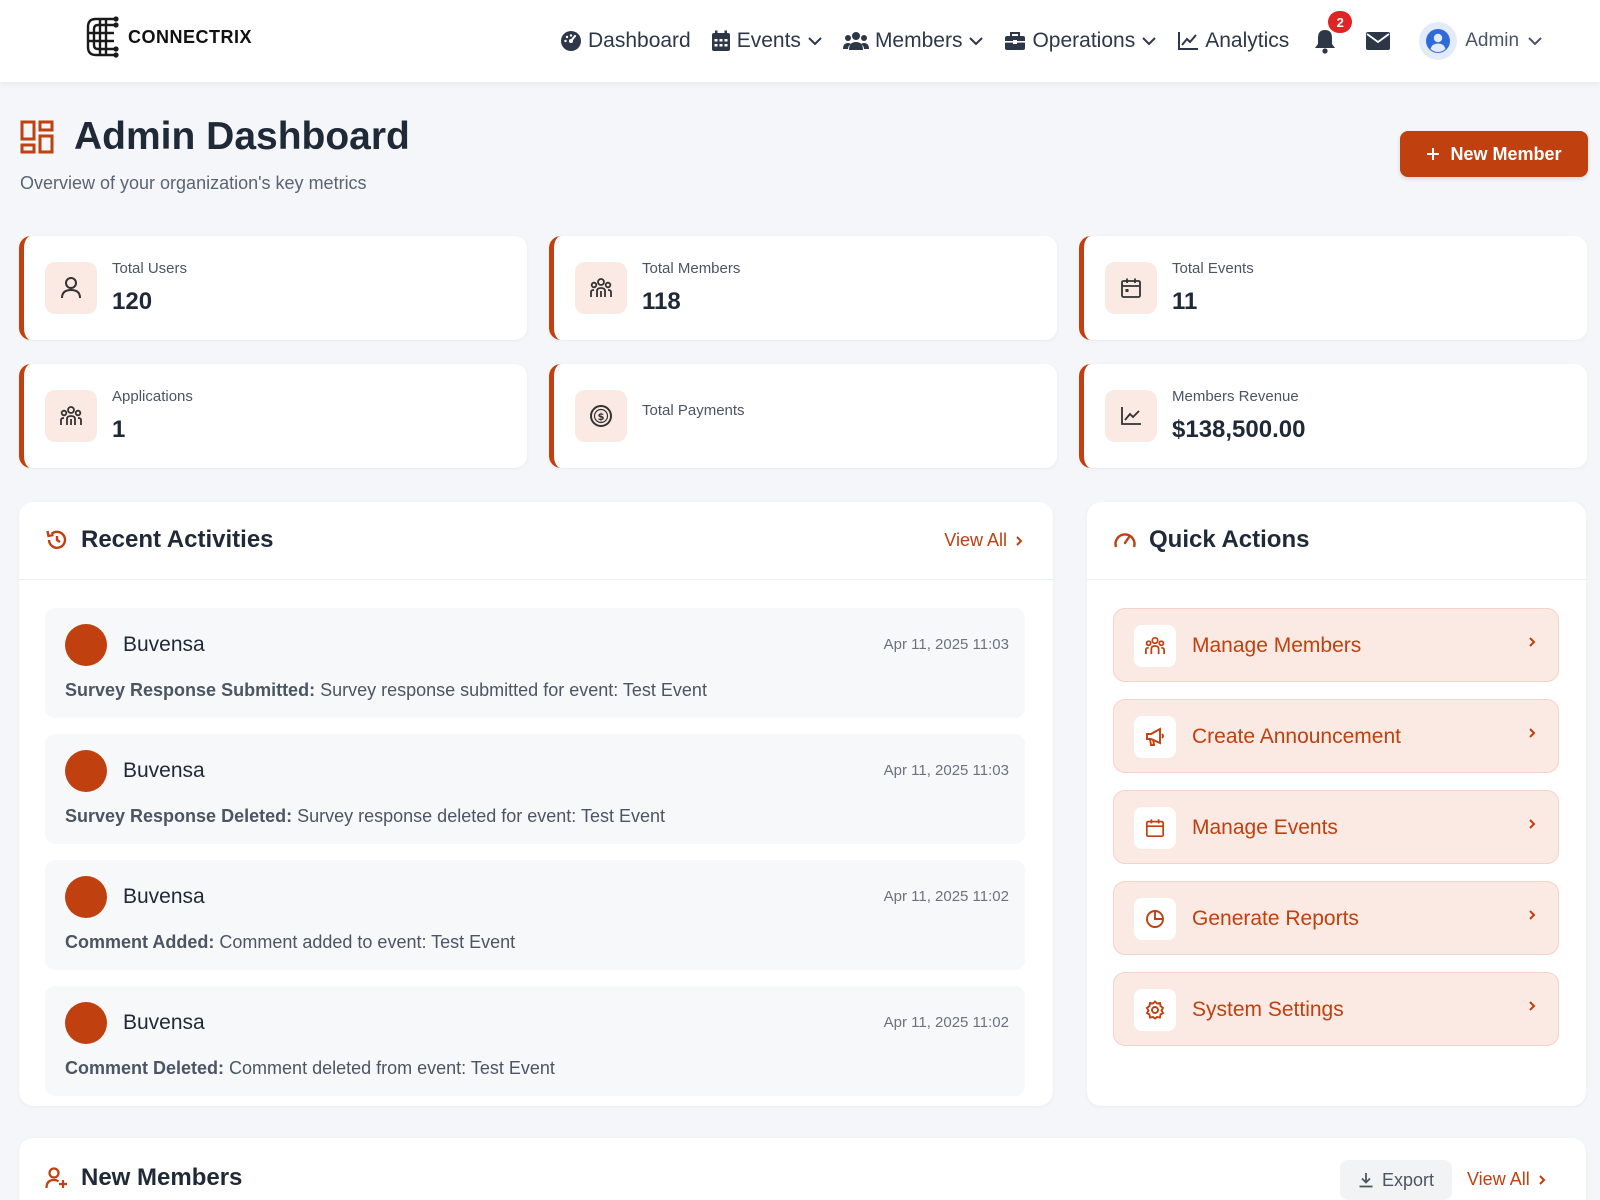 This screenshot has width=1600, height=1200. What do you see at coordinates (803, 288) in the screenshot?
I see `stat-card-total-members: Total Members 118` at bounding box center [803, 288].